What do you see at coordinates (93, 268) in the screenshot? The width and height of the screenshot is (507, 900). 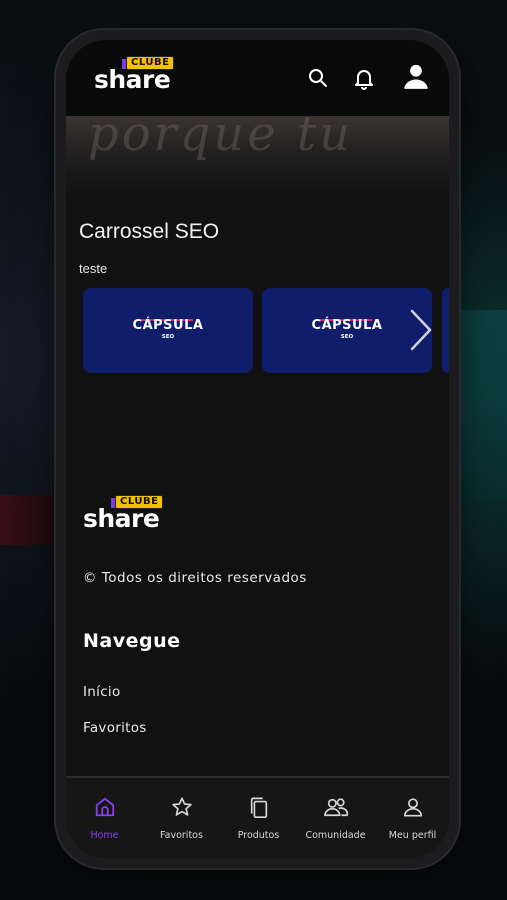 I see `section-subtitle: teste` at bounding box center [93, 268].